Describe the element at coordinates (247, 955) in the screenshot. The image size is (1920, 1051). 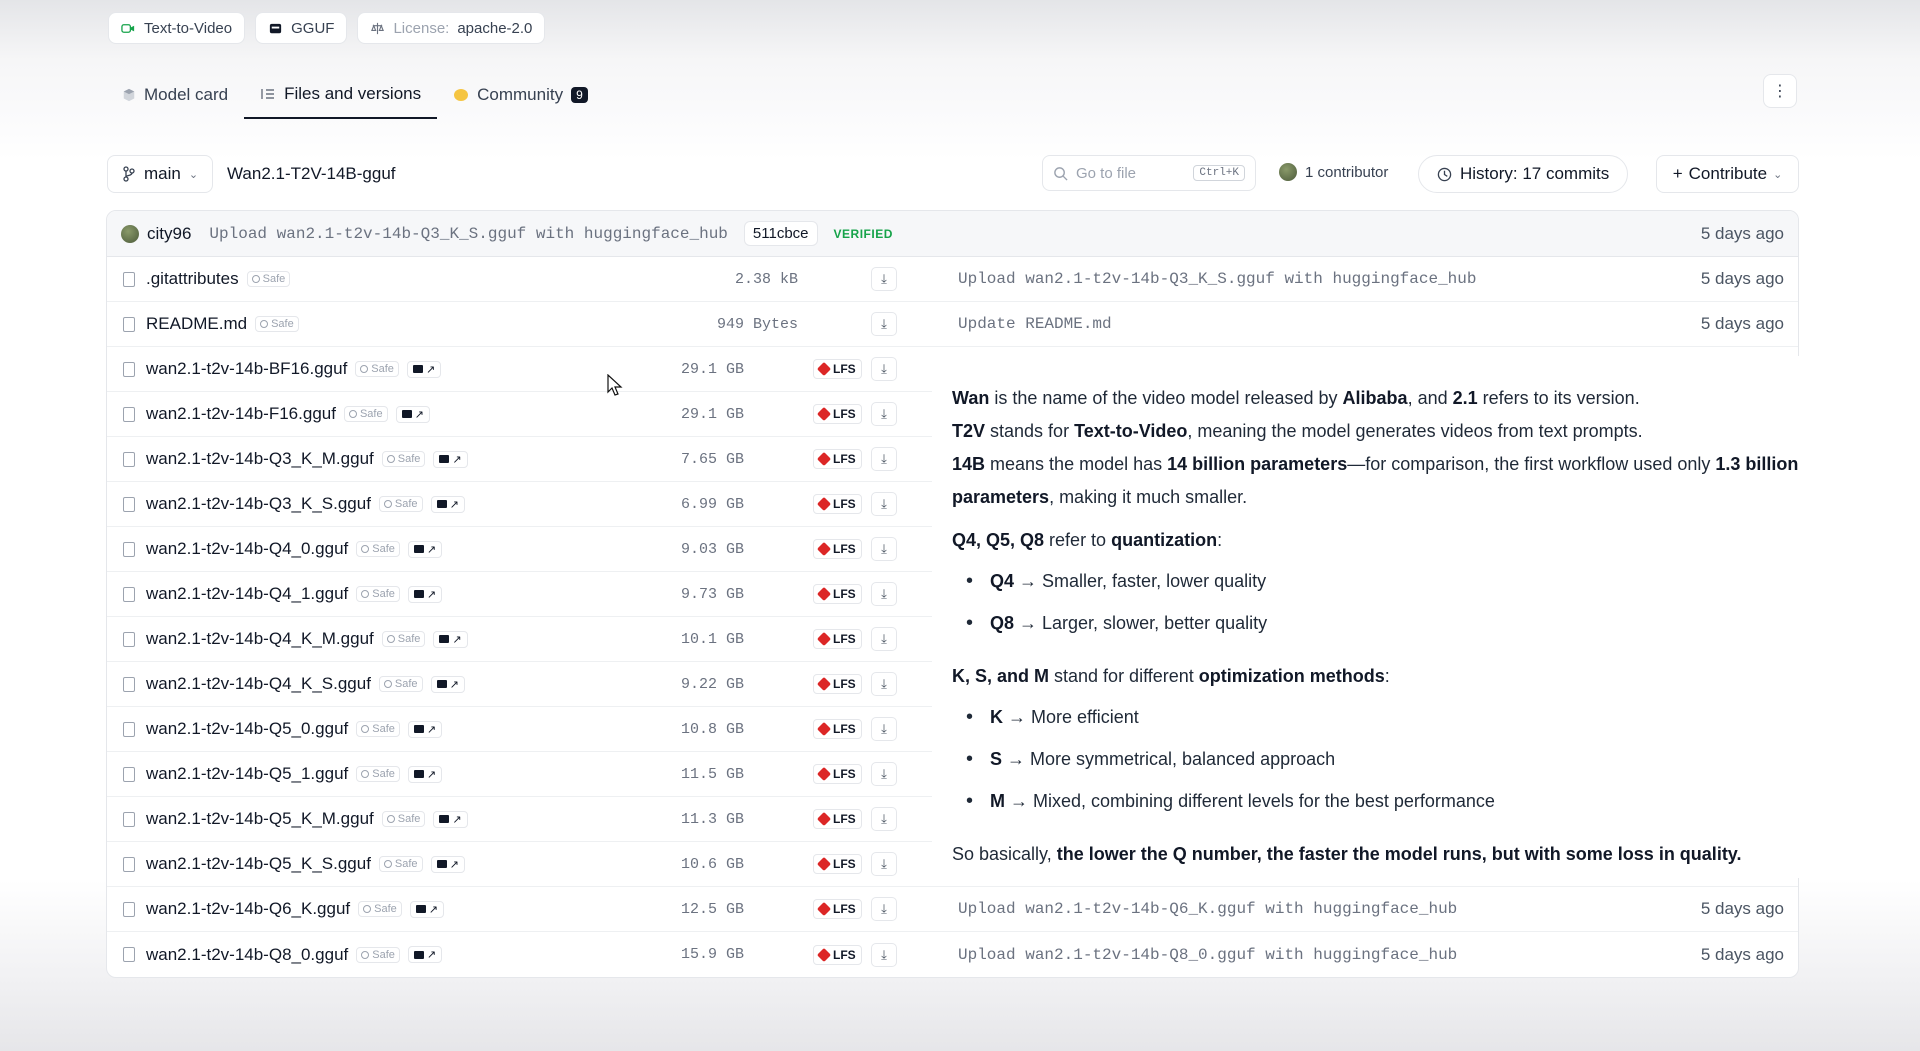
I see `file-name: wan2.1-t2v-14b-Q8_0.gguf` at that location.